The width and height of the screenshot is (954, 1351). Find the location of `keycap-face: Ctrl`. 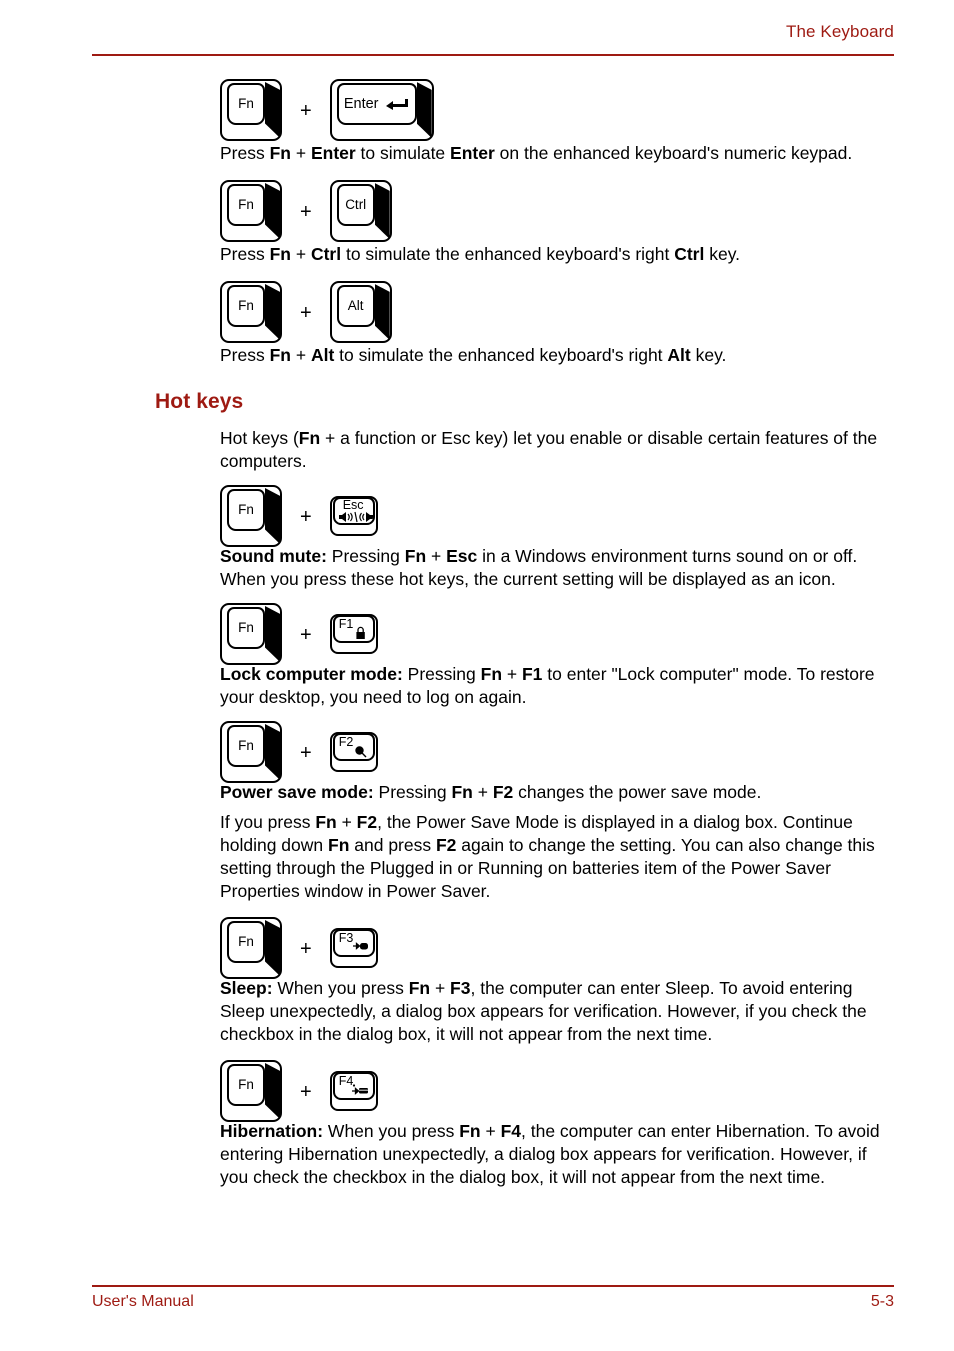

keycap-face: Ctrl is located at coordinates (355, 205).